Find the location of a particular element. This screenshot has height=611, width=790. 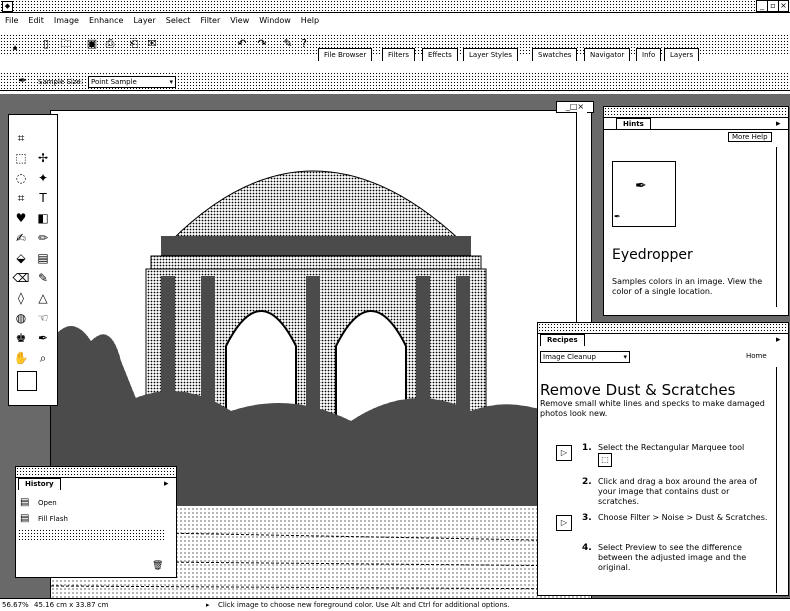

zoom-tool-icon: ⌕ is located at coordinates (43, 358).